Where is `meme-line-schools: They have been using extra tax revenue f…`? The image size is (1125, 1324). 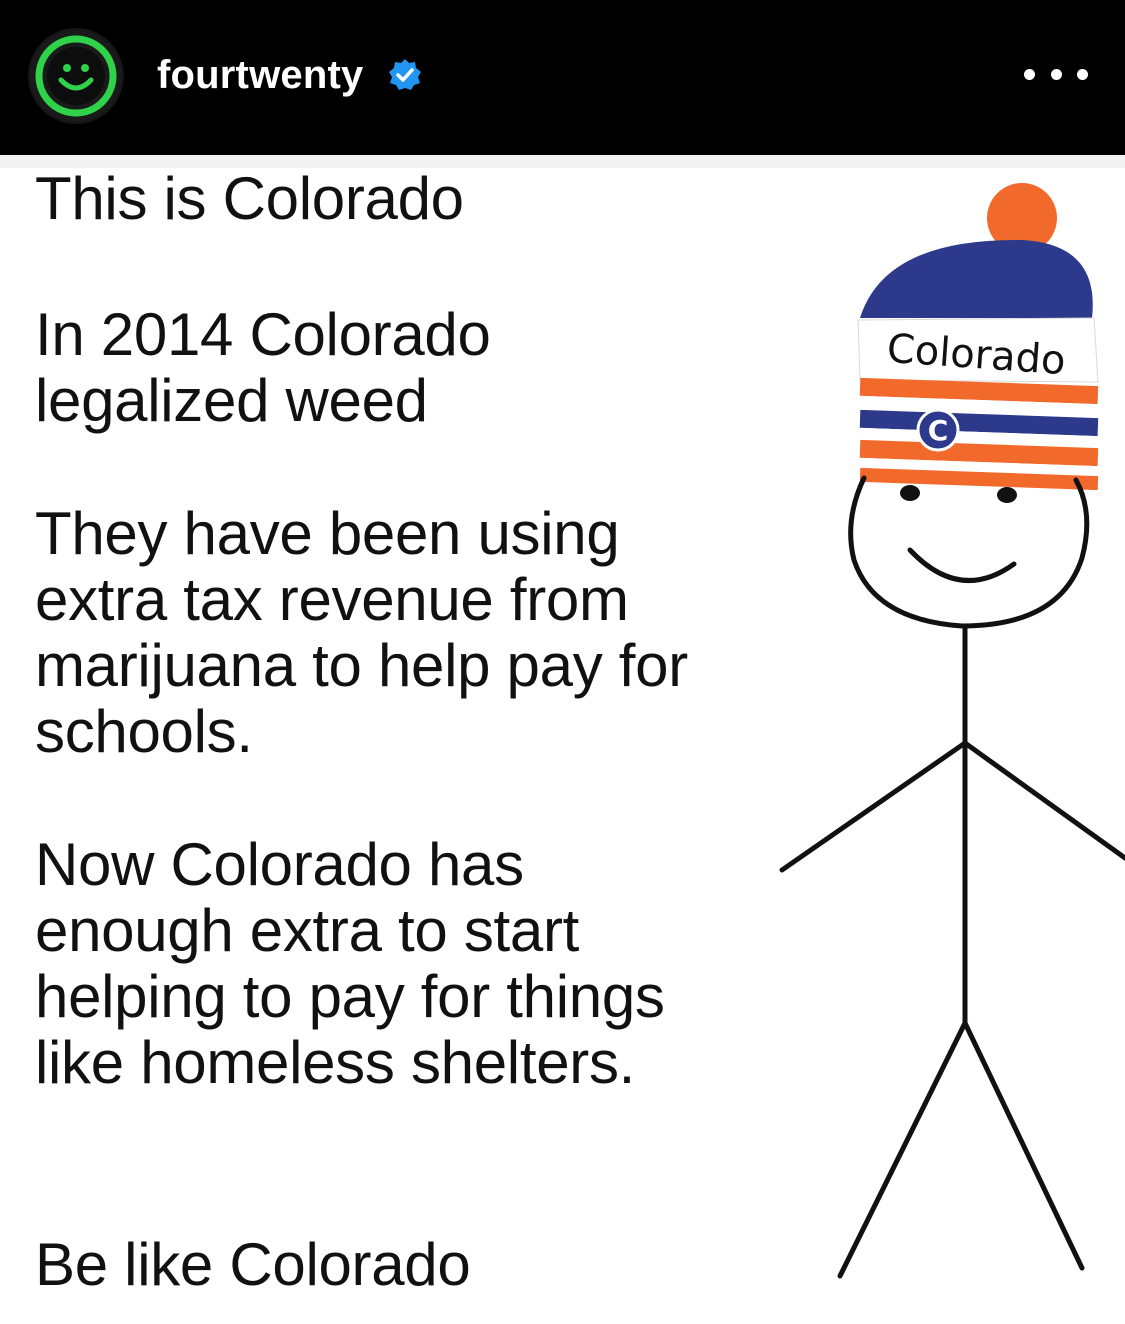 meme-line-schools: They have been using extra tax revenue f… is located at coordinates (361, 632).